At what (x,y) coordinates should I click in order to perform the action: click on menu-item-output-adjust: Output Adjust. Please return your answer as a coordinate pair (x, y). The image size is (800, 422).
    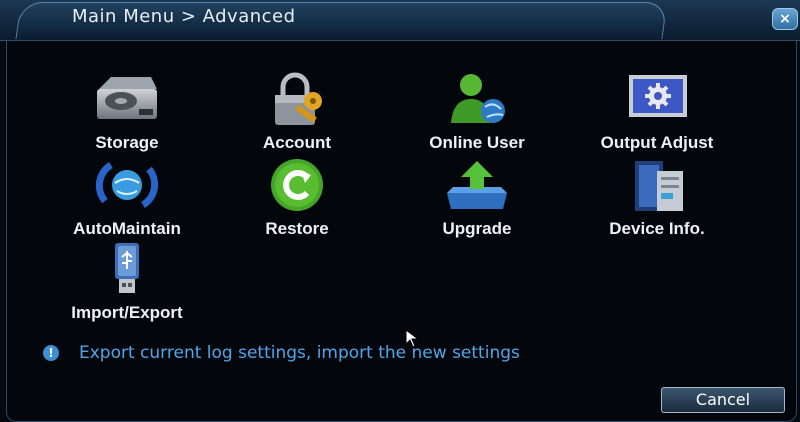
    Looking at the image, I should click on (657, 112).